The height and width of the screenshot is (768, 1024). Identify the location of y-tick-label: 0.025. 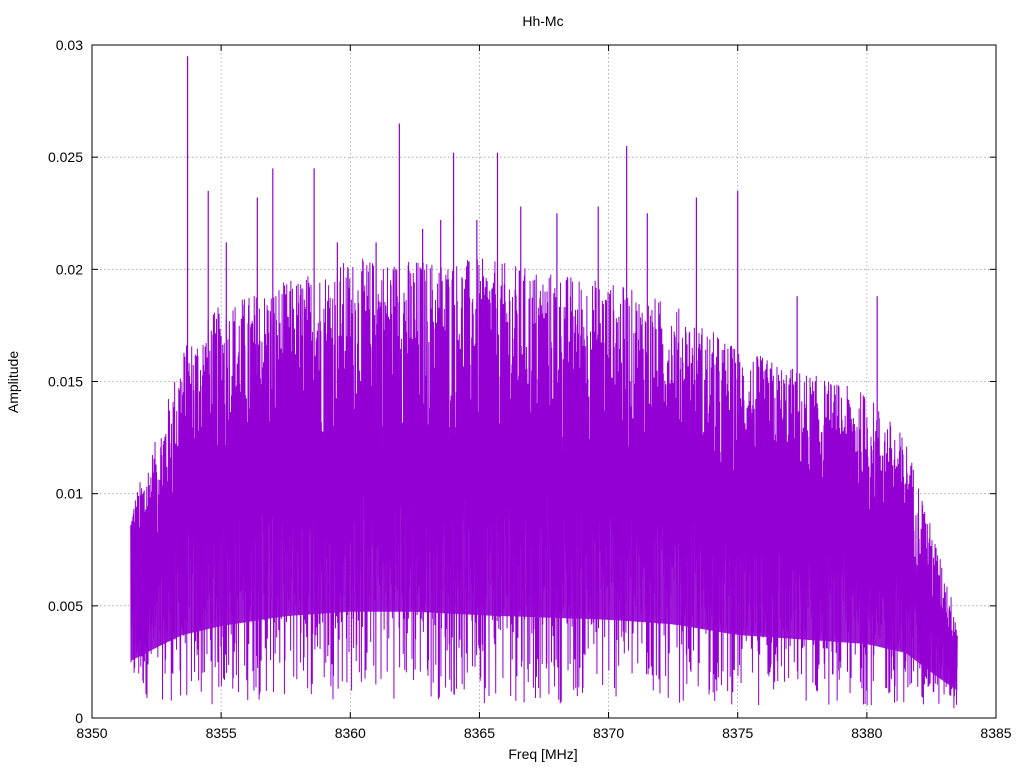
(65, 157).